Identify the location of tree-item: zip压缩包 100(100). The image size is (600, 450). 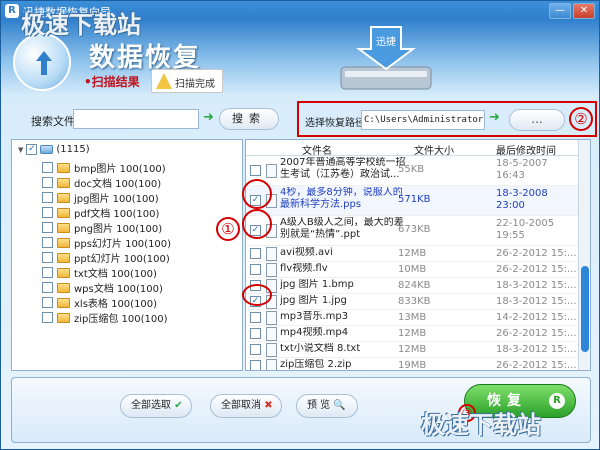
(106, 317).